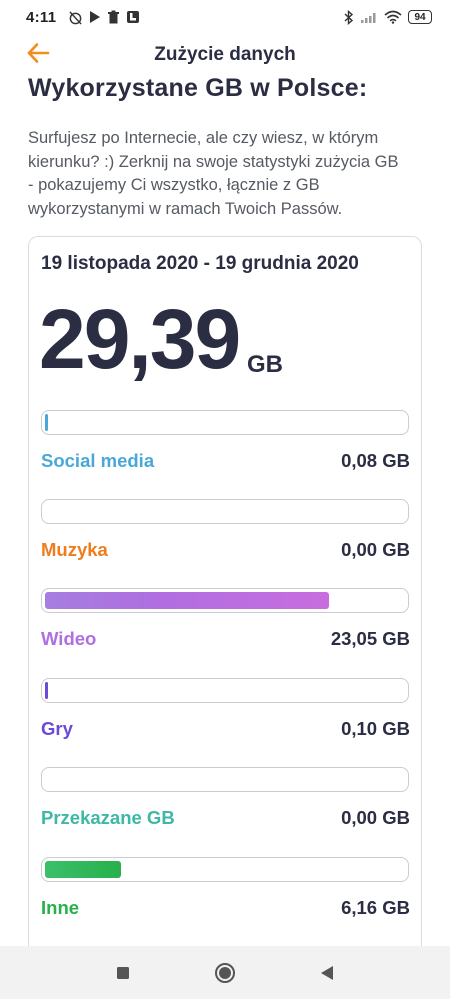 The image size is (450, 999). Describe the element at coordinates (226, 812) in the screenshot. I see `category-shared-gb: Przekazane GB 0,00 GB` at that location.